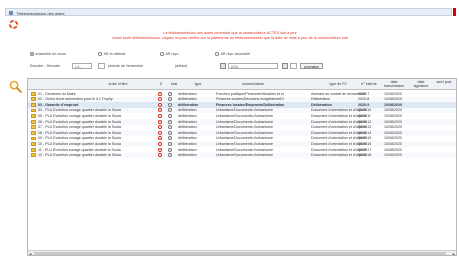 This screenshot has width=459, height=271. I want to click on period-checkbox, so click(101, 66).